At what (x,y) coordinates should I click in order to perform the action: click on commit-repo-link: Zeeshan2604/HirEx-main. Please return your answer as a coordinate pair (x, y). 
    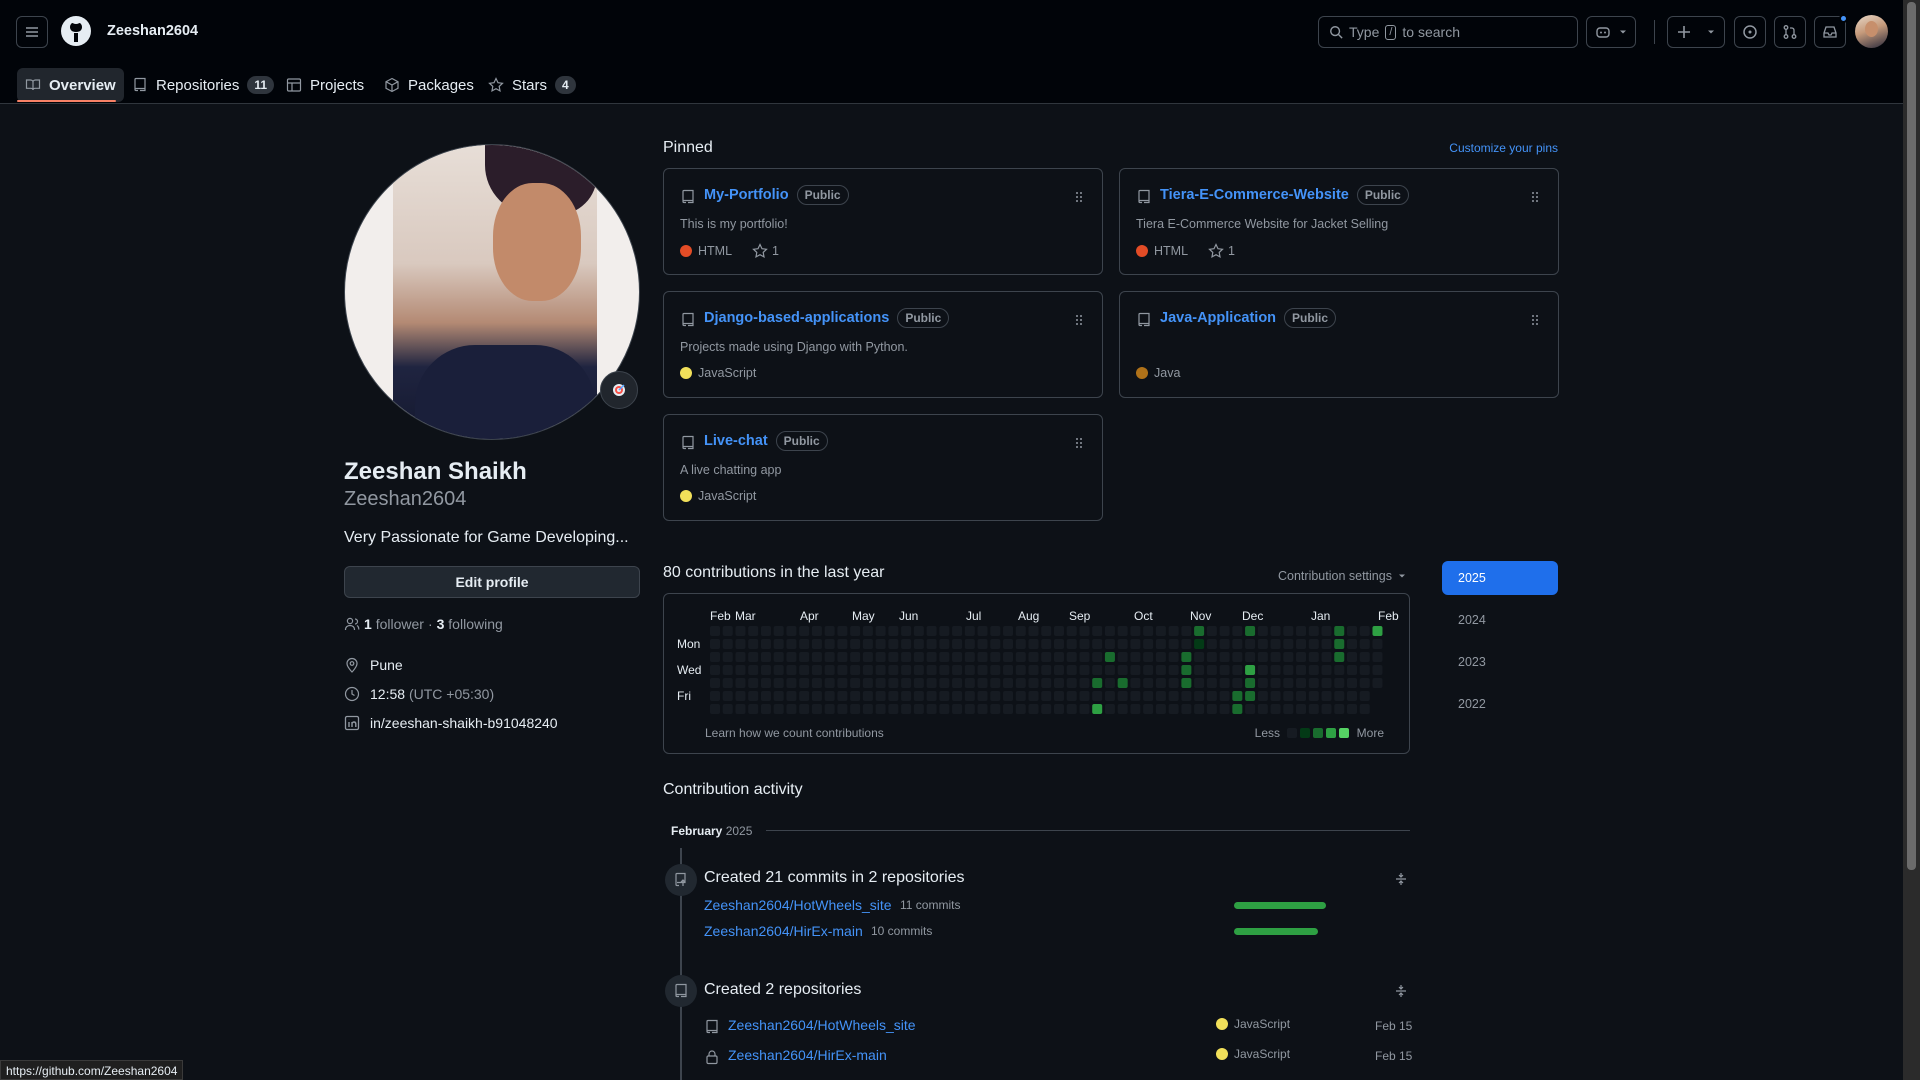
    Looking at the image, I should click on (783, 931).